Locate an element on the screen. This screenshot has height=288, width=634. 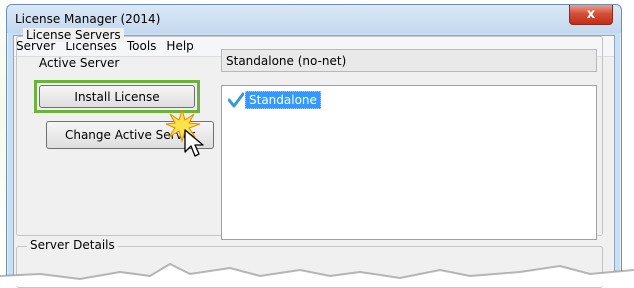
cursor-icon is located at coordinates (194, 143).